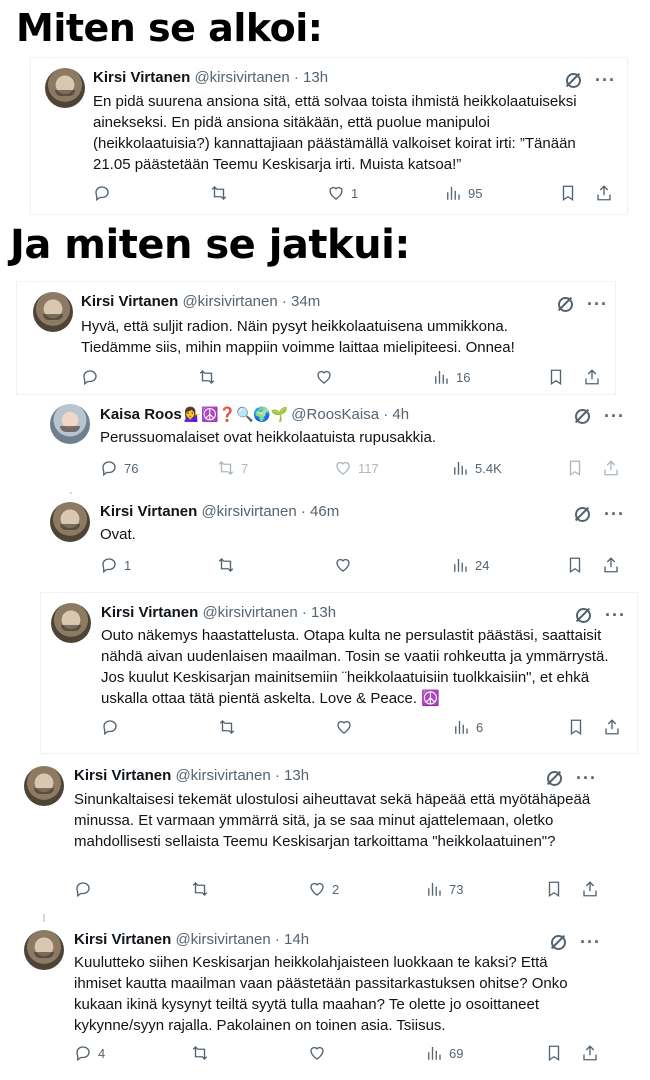 The height and width of the screenshot is (1080, 650). Describe the element at coordinates (296, 939) in the screenshot. I see `timestamp: 14h` at that location.